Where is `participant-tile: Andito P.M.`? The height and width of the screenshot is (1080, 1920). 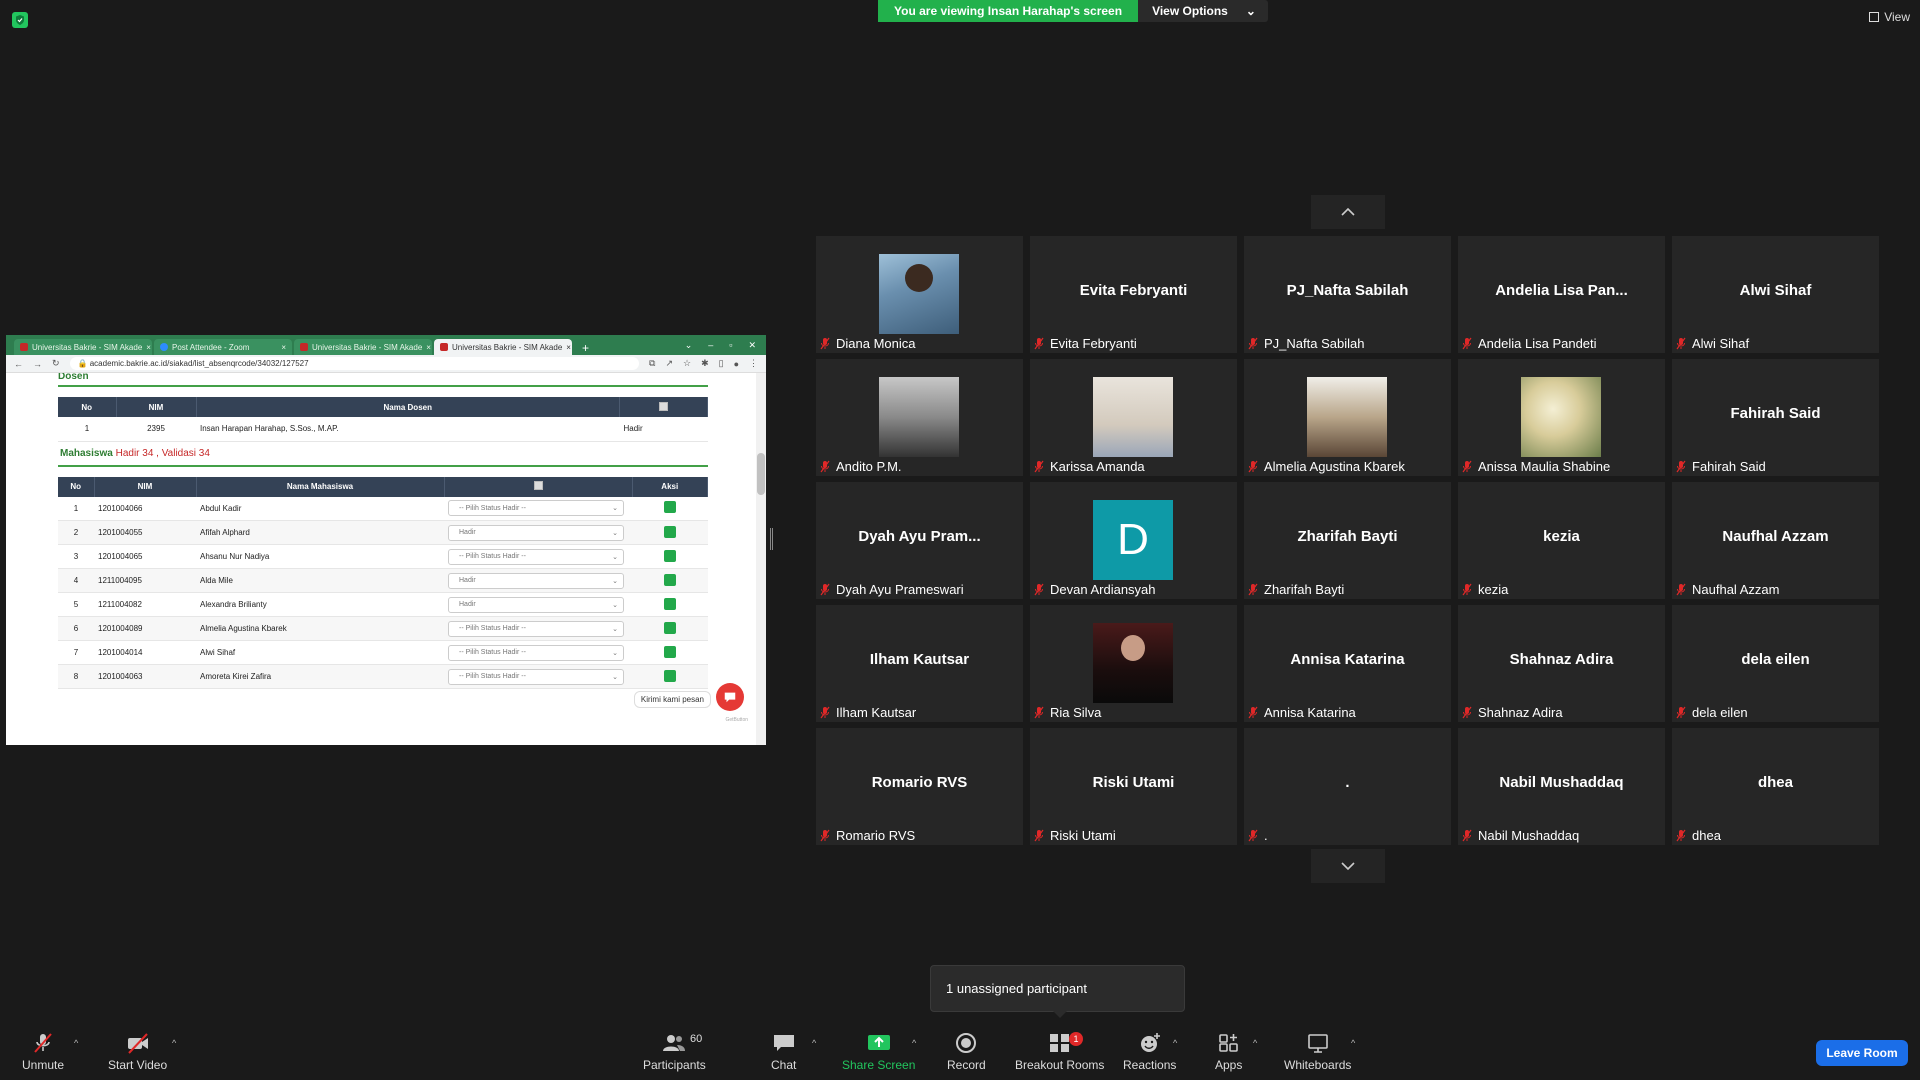
participant-tile: Andito P.M. is located at coordinates (919, 417).